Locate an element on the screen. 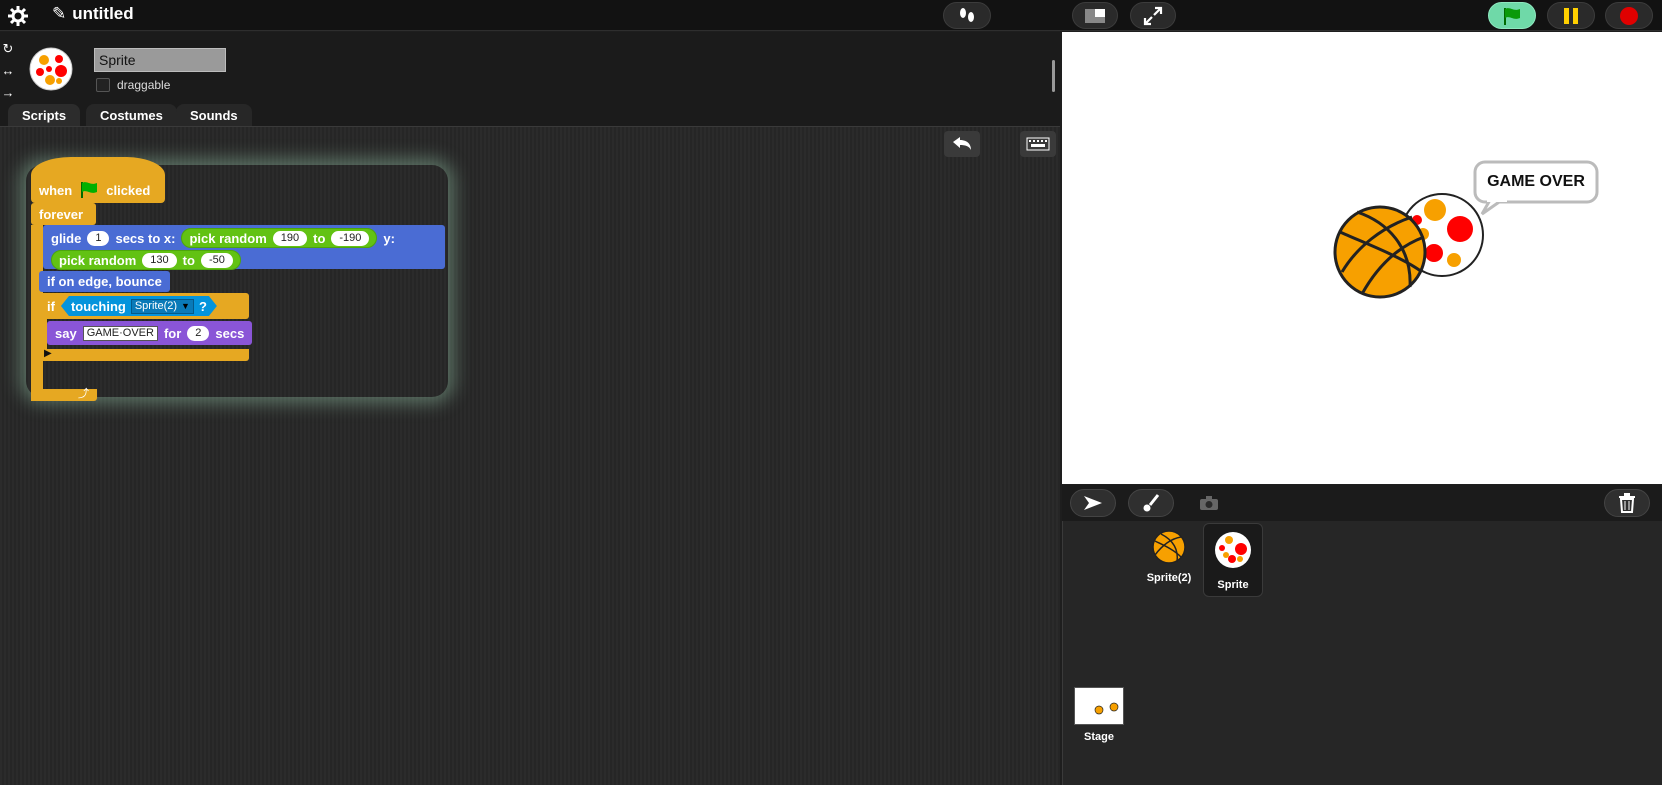 The image size is (1662, 785). clicked-label: clicked is located at coordinates (128, 190).